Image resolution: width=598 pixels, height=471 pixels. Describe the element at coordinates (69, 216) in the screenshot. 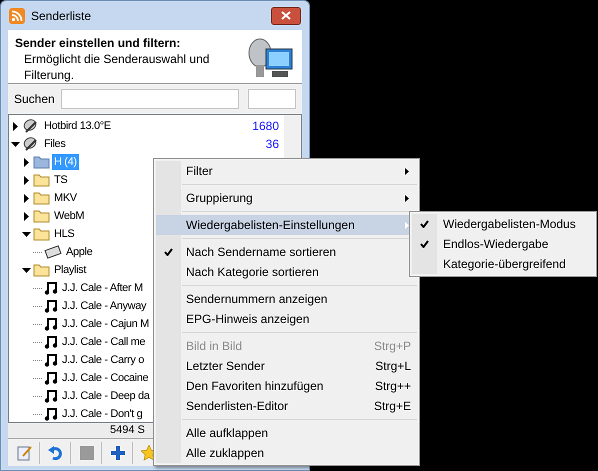

I see `tree-item: WebM` at that location.